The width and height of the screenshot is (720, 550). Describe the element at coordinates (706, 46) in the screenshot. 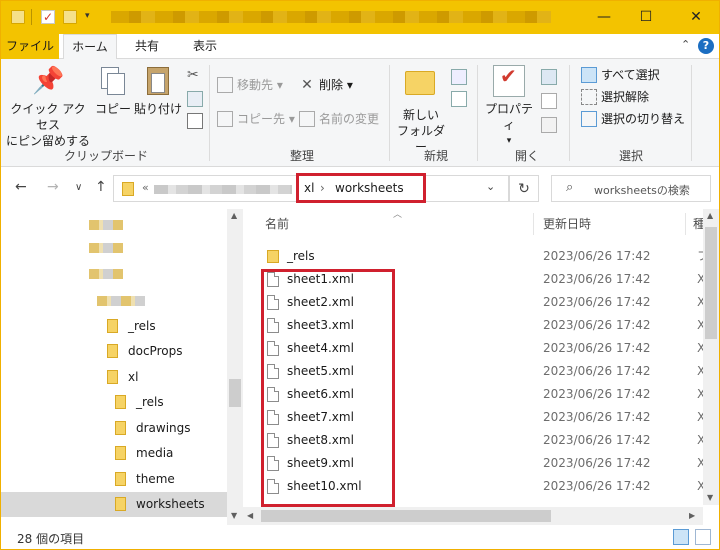

I see `help-icon: ?` at that location.